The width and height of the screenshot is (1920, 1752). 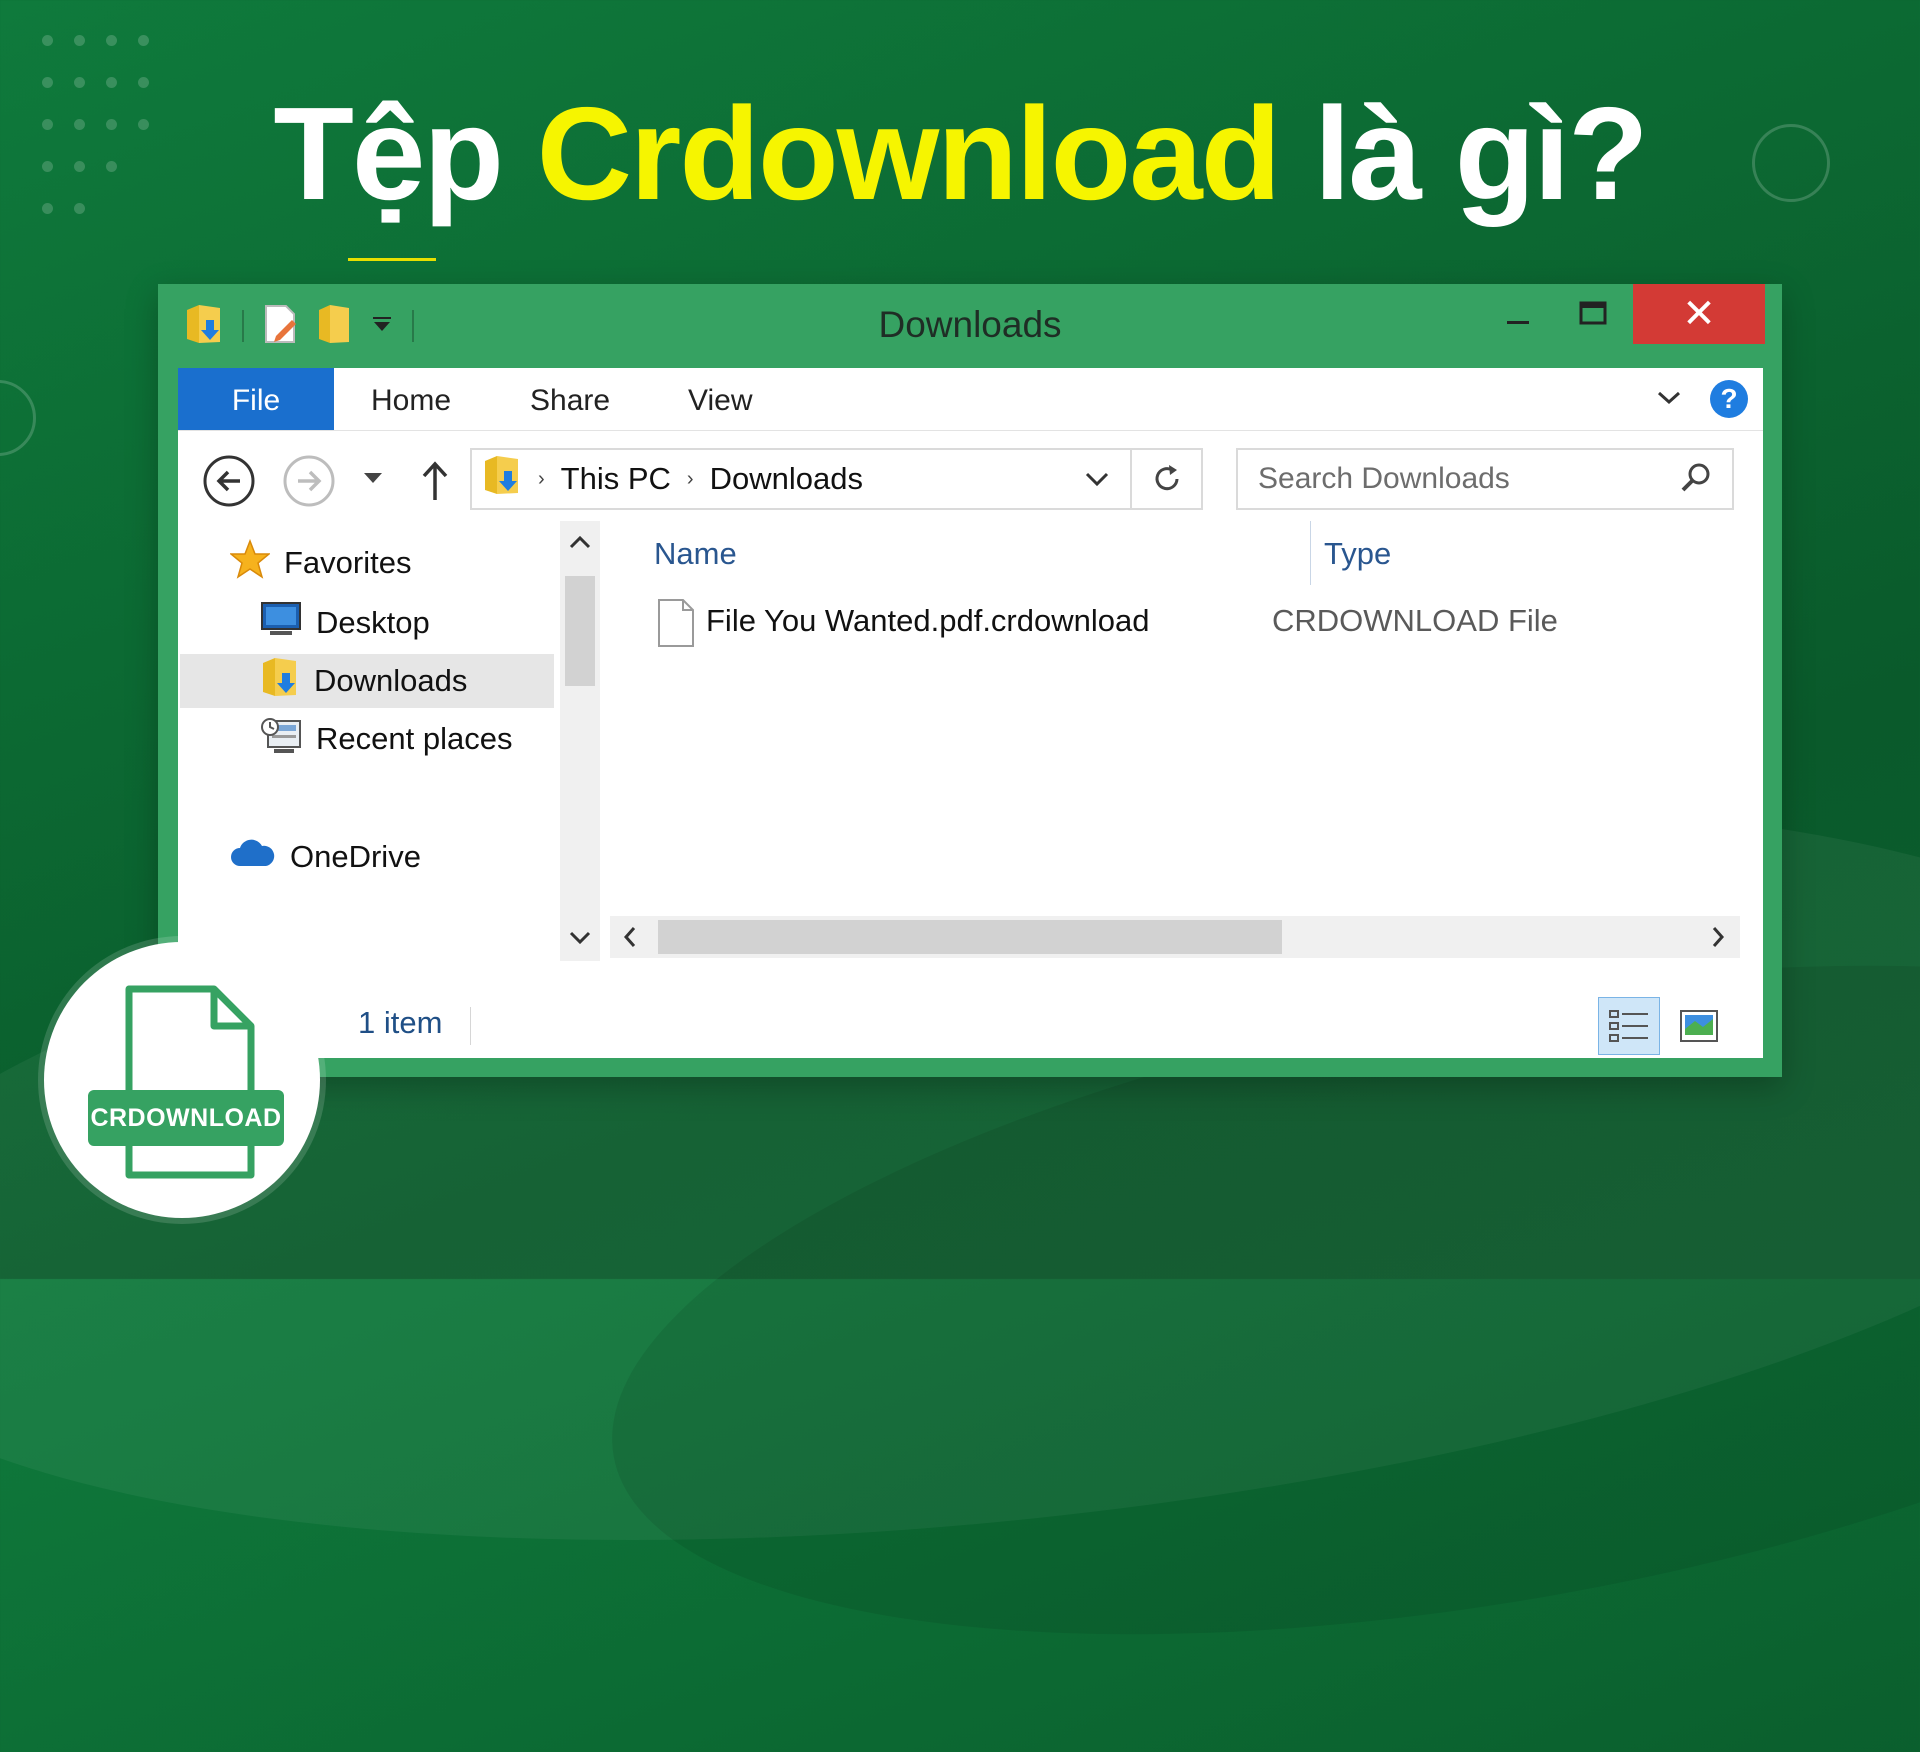 I want to click on nav-downloads: Downloads, so click(x=367, y=681).